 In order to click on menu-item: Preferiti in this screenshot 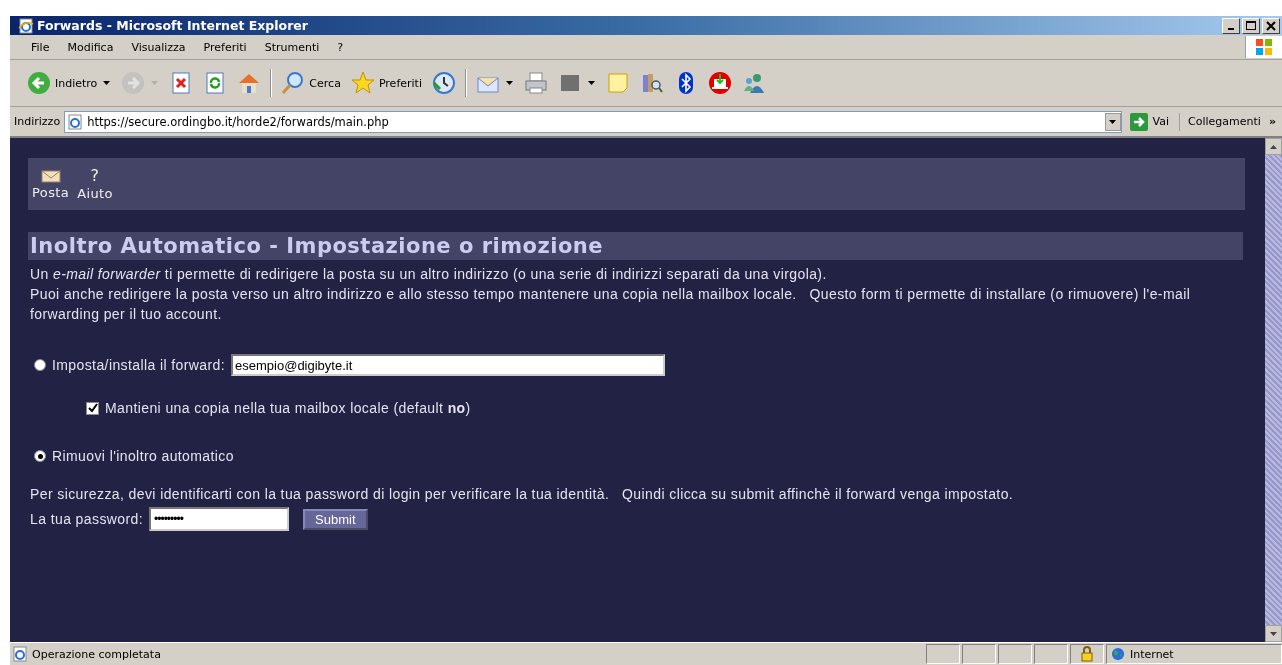, I will do `click(225, 47)`.